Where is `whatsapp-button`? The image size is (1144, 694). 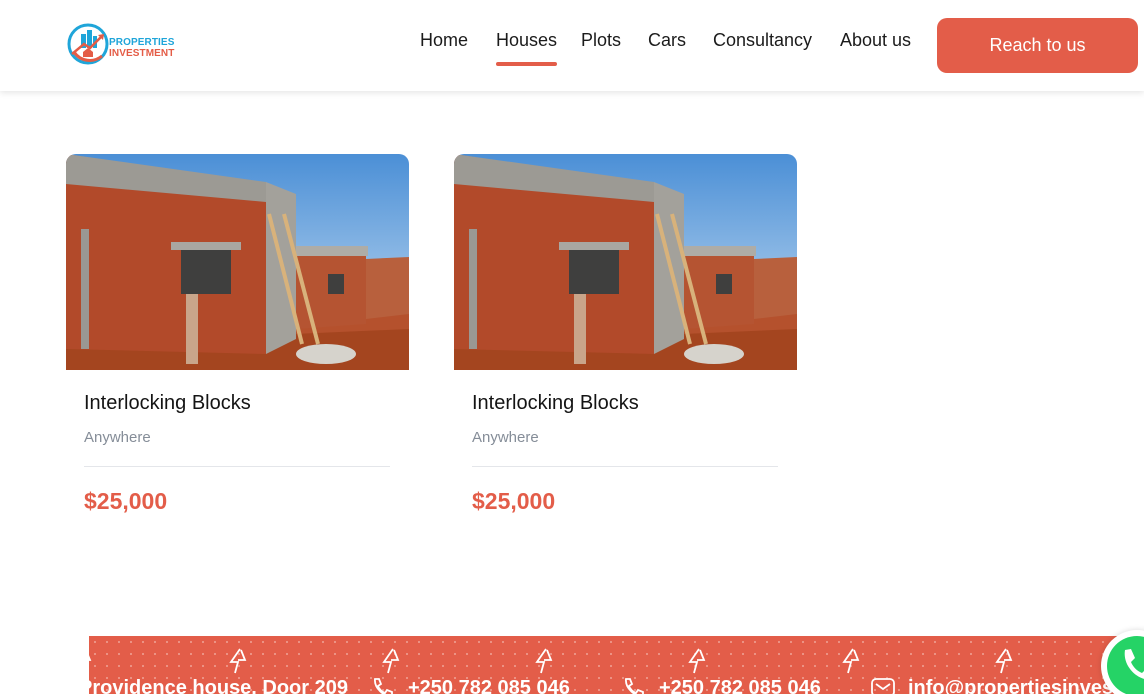
whatsapp-button is located at coordinates (1122, 662).